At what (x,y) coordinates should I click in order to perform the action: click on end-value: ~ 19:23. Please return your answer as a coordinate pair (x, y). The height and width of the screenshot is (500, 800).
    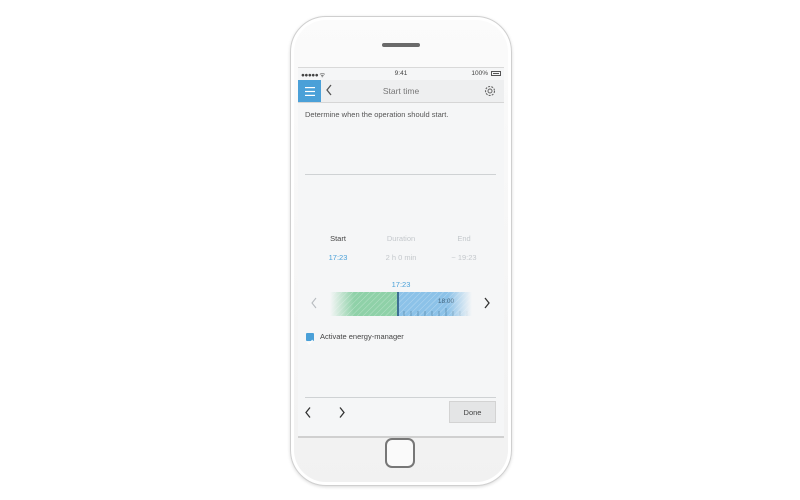
    Looking at the image, I should click on (464, 257).